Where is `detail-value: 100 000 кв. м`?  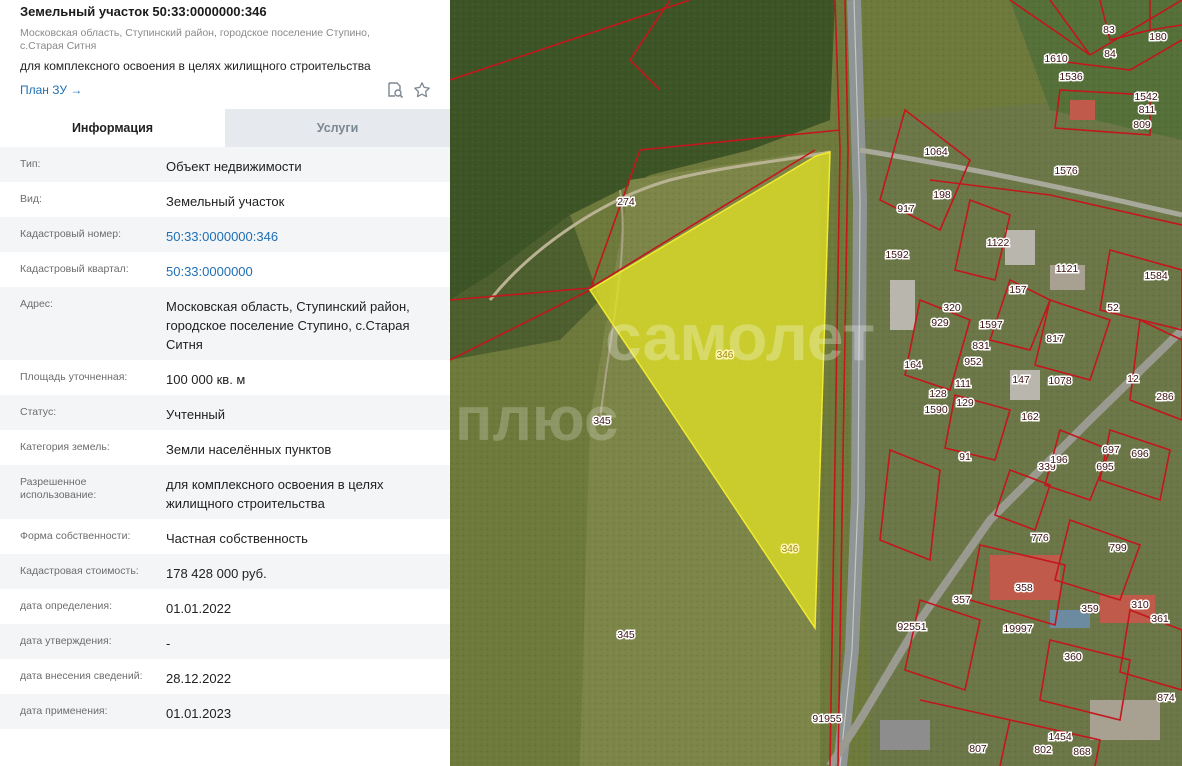
detail-value: 100 000 кв. м is located at coordinates (206, 379).